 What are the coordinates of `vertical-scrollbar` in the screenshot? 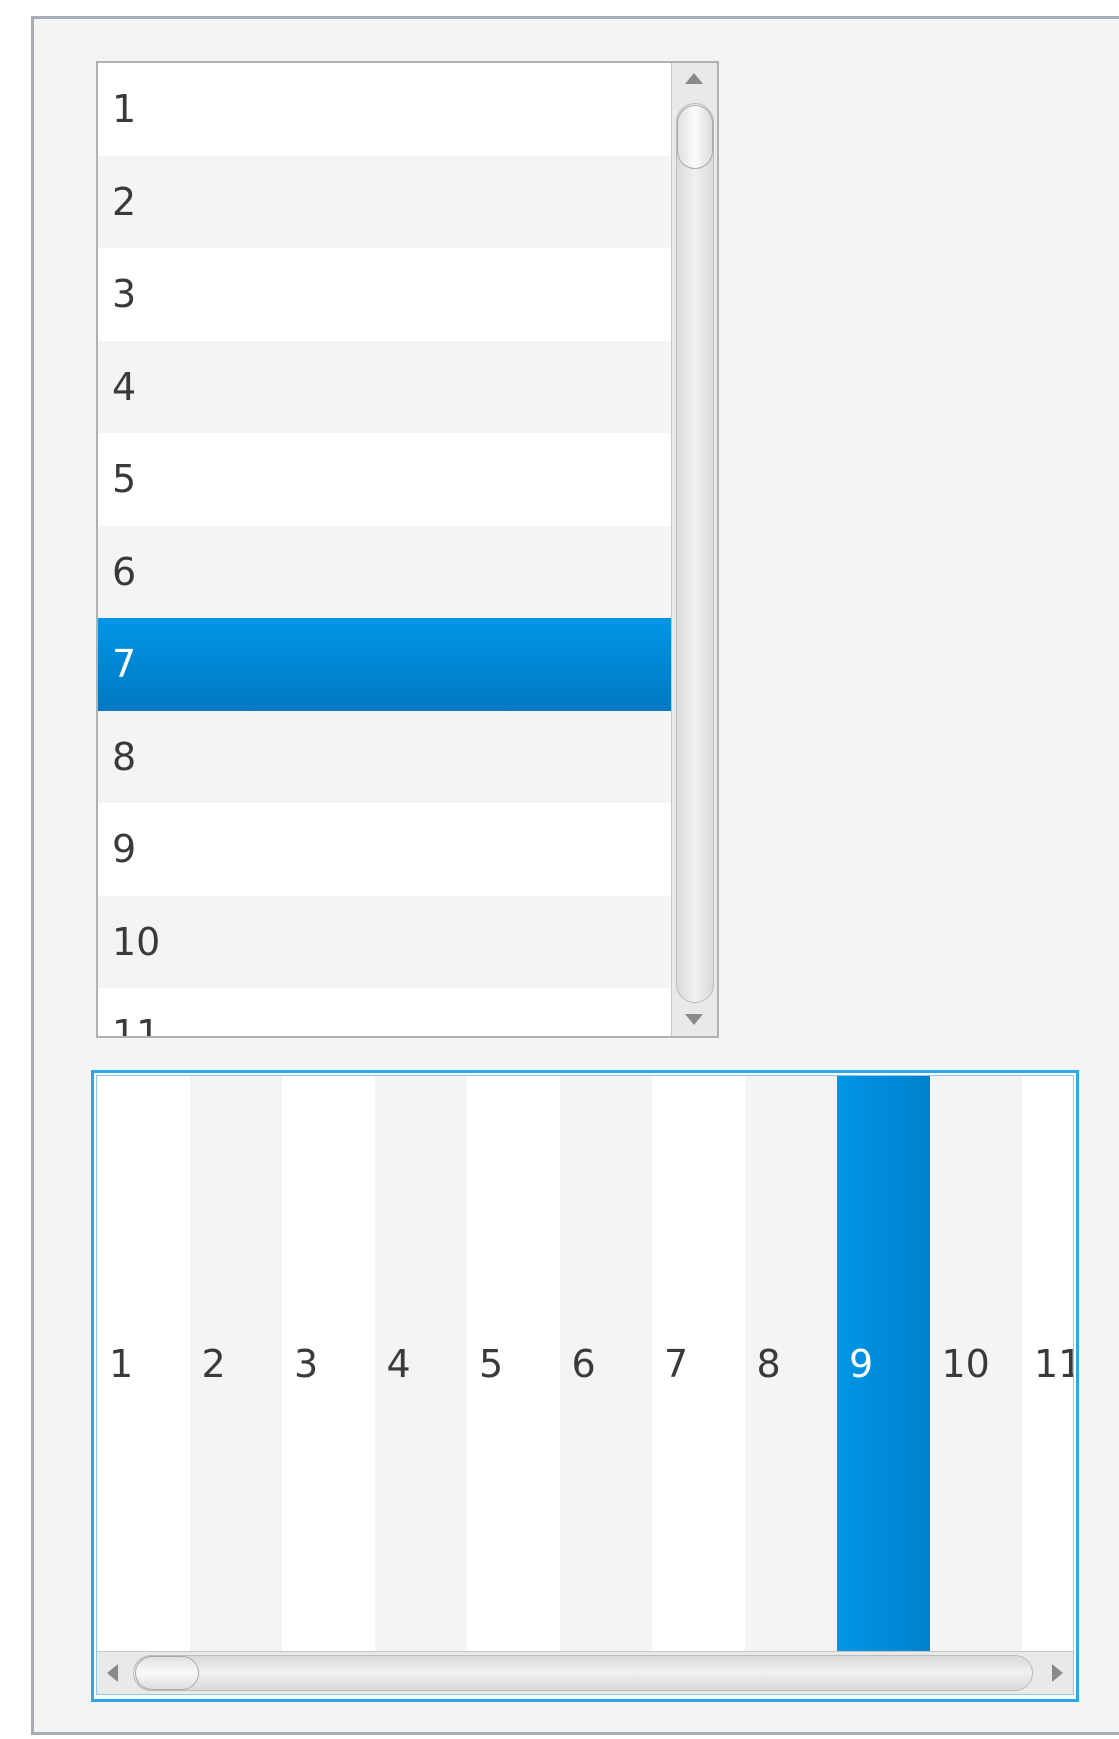 It's located at (694, 549).